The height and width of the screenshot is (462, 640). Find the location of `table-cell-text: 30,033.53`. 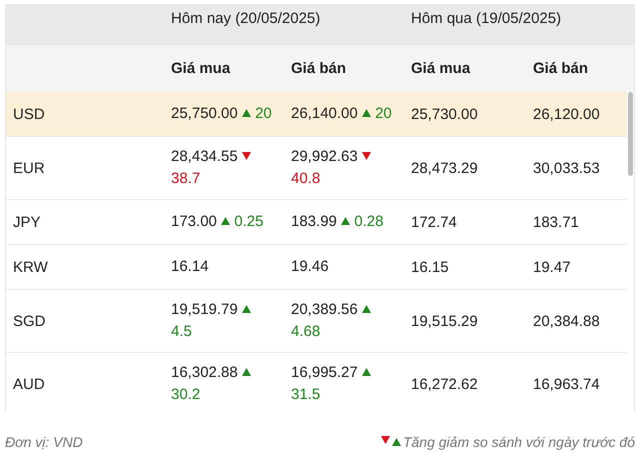

table-cell-text: 30,033.53 is located at coordinates (566, 168).